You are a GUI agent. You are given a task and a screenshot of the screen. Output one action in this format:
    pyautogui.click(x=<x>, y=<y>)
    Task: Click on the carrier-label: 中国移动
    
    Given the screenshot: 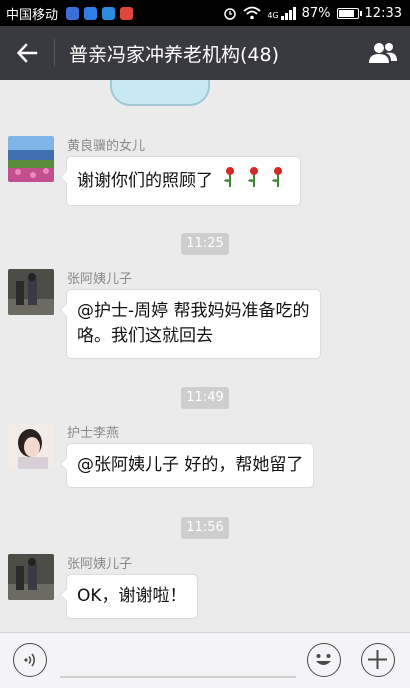 What is the action you would take?
    pyautogui.click(x=32, y=15)
    